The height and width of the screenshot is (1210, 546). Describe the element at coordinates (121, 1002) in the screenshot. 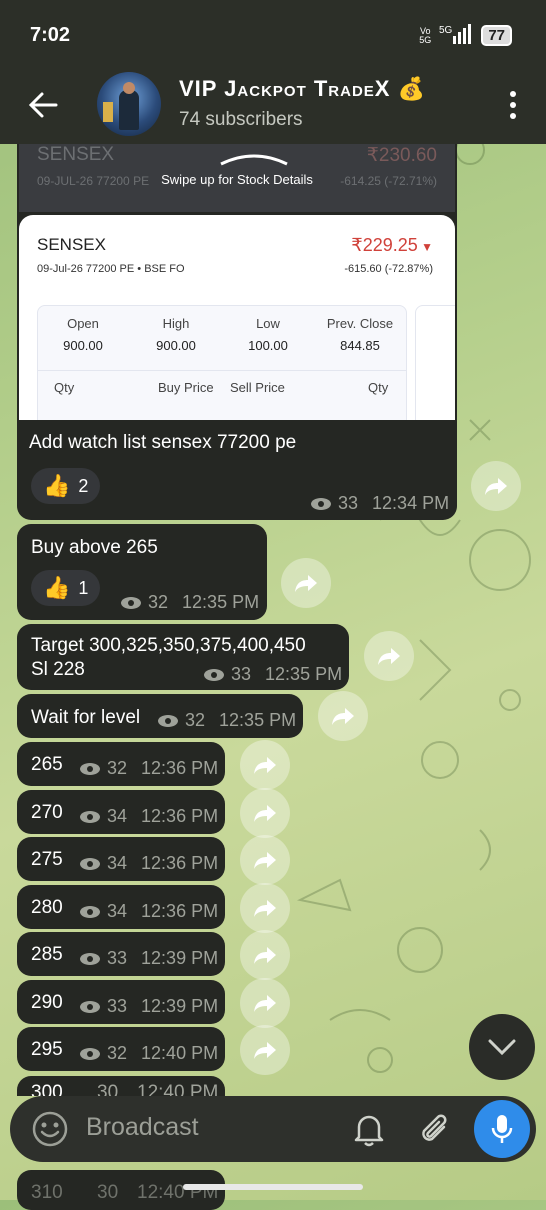

I see `message-bubble: 290 33 12:39 PM` at that location.